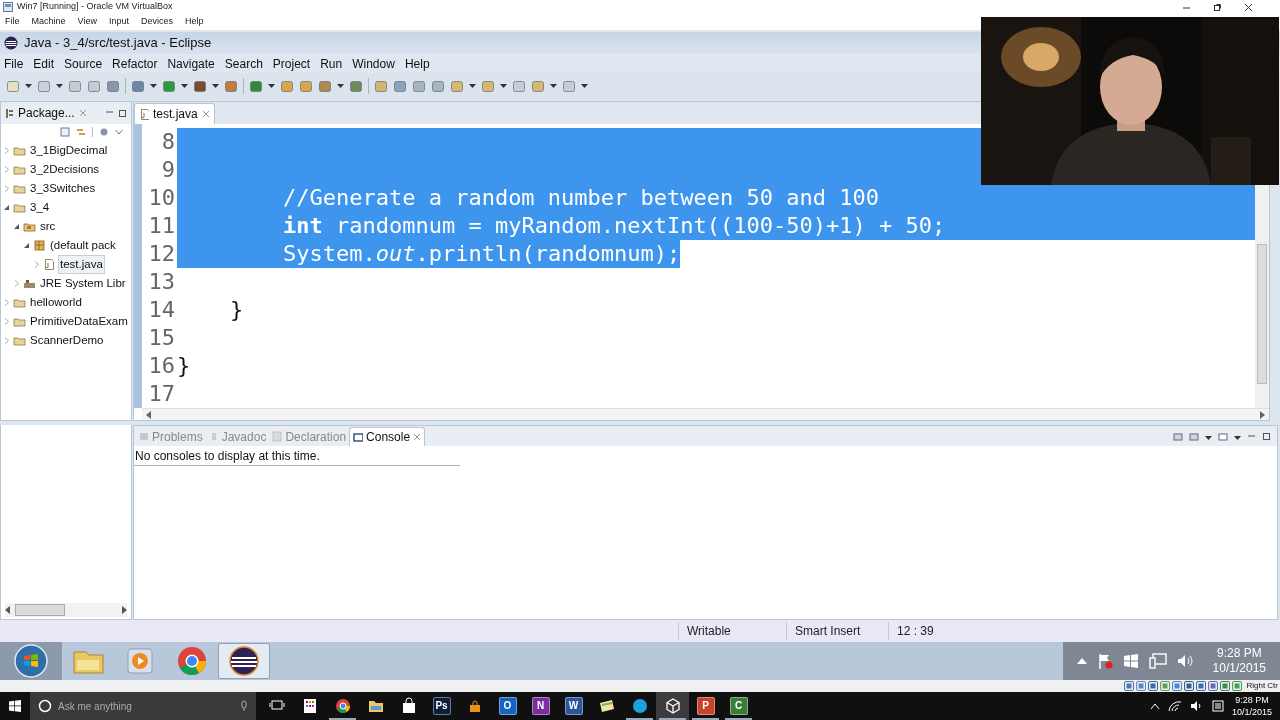  What do you see at coordinates (118, 43) in the screenshot?
I see `window-title: Java - 3_4/src/test.java - Eclipse` at bounding box center [118, 43].